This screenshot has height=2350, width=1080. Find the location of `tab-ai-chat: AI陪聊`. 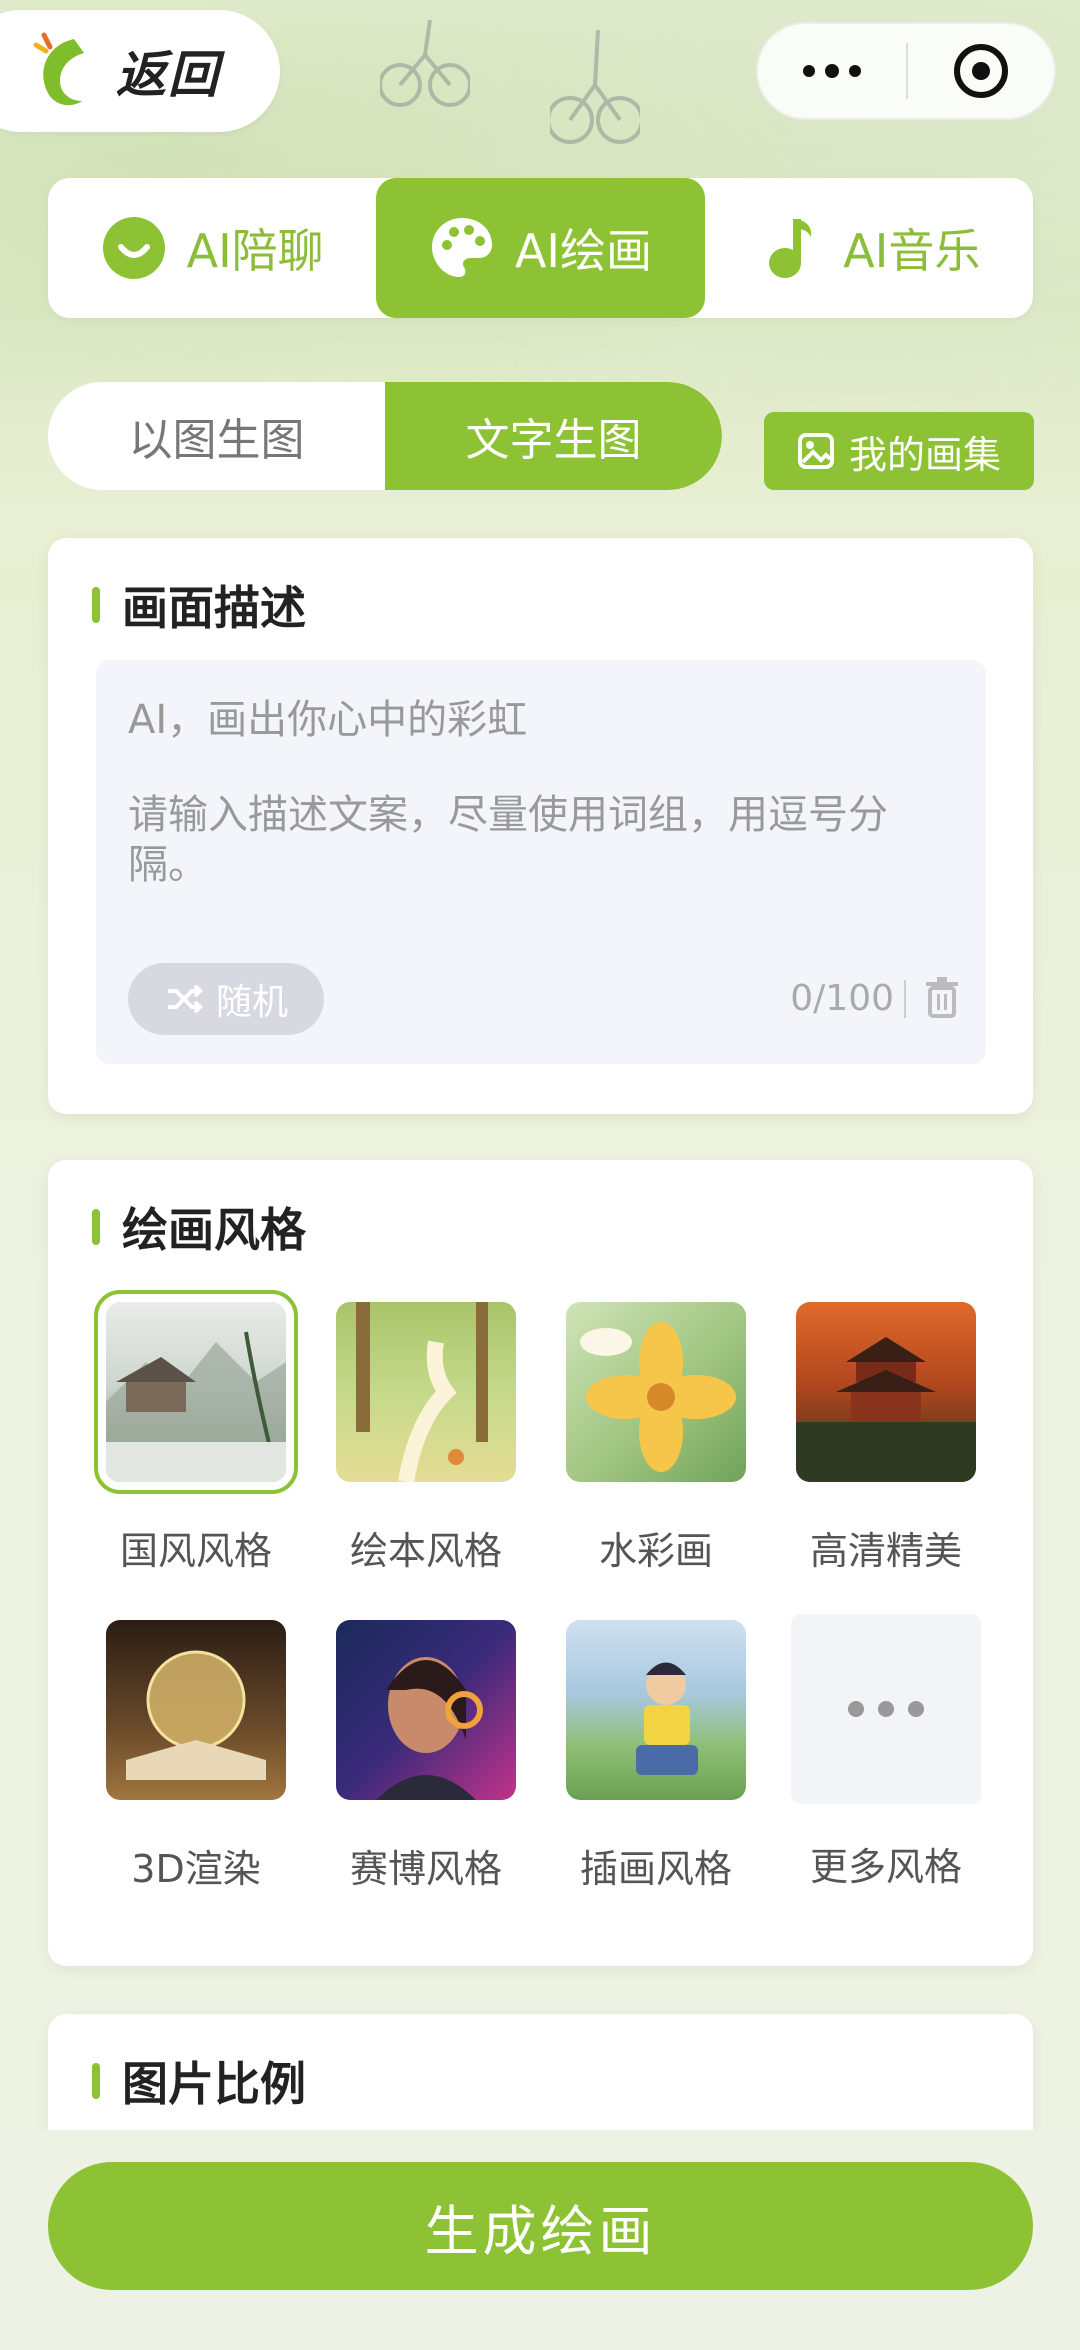

tab-ai-chat: AI陪聊 is located at coordinates (212, 248).